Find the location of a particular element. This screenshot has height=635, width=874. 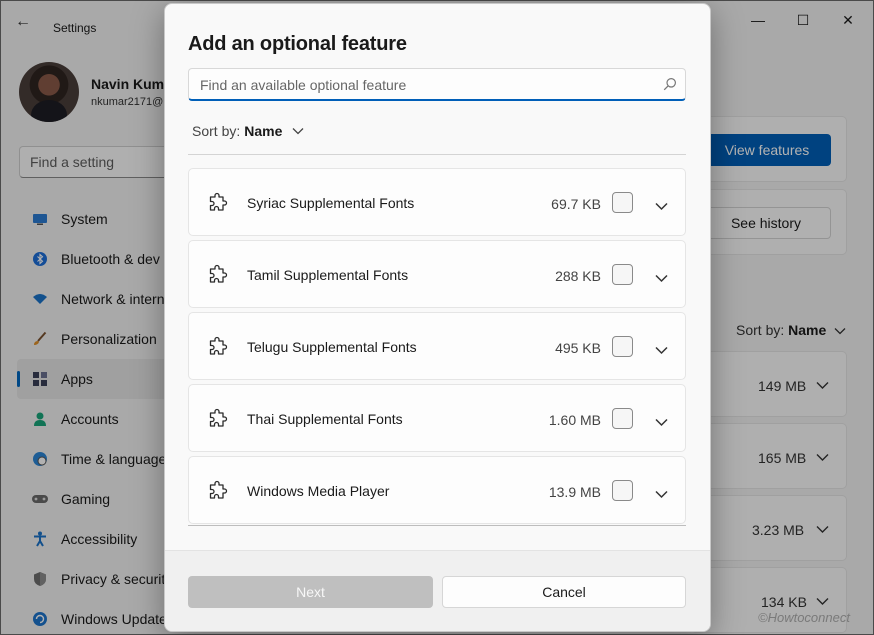

sort-by-dropdown: Sort by: Name is located at coordinates (248, 131).